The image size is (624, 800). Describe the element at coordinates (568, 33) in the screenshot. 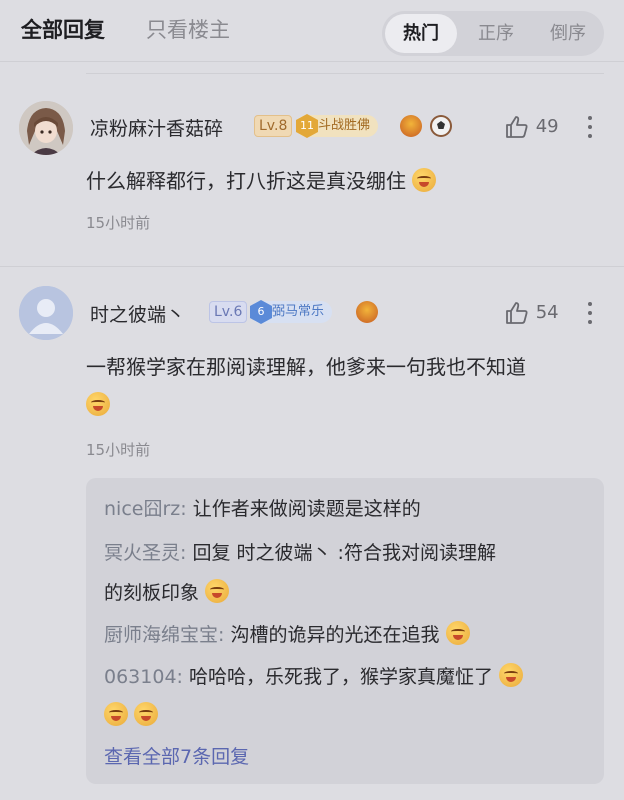

I see `sort-desc-button: 倒序` at that location.